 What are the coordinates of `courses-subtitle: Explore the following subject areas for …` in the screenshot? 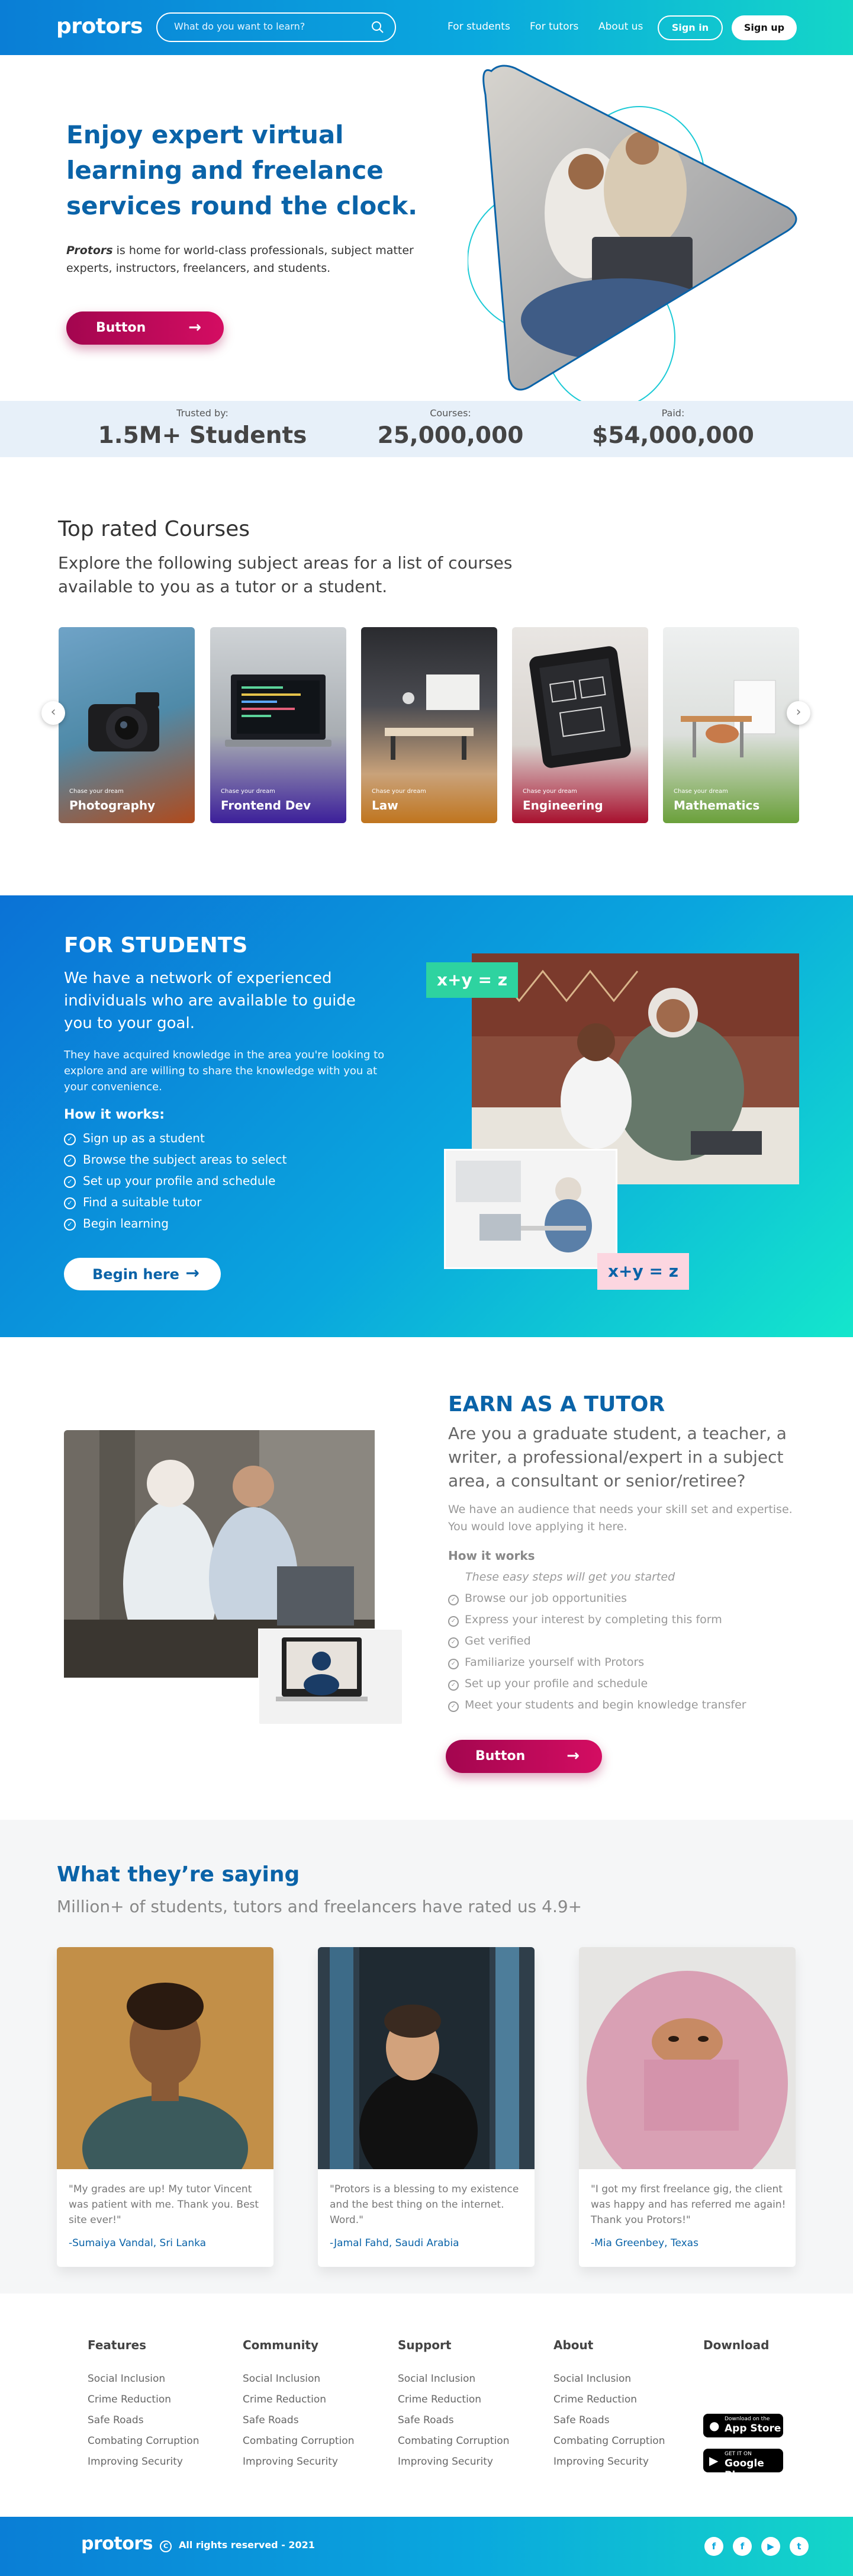 It's located at (285, 574).